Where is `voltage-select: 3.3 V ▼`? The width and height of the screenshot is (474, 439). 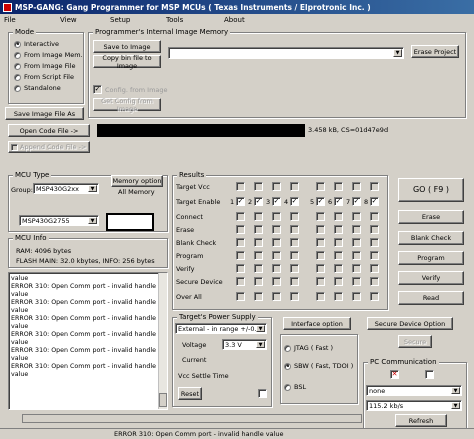
voltage-select: 3.3 V ▼ is located at coordinates (244, 344).